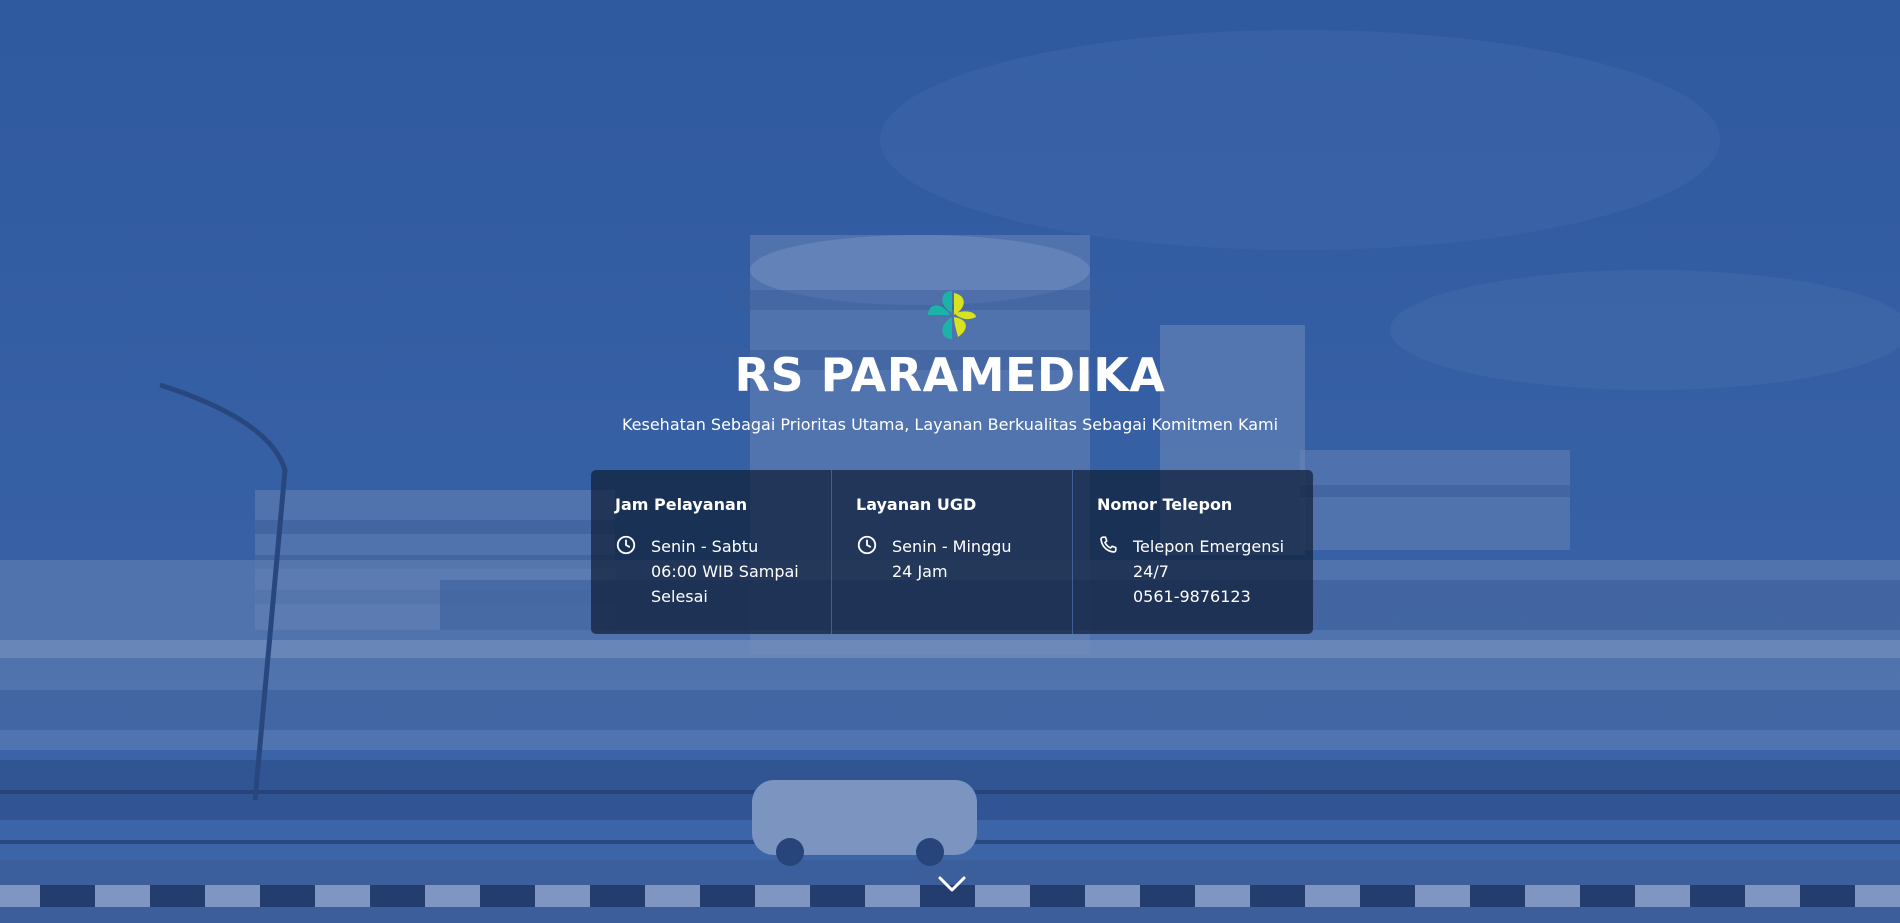  Describe the element at coordinates (1209, 546) in the screenshot. I see `phone-label: Telepon Emergensi` at that location.